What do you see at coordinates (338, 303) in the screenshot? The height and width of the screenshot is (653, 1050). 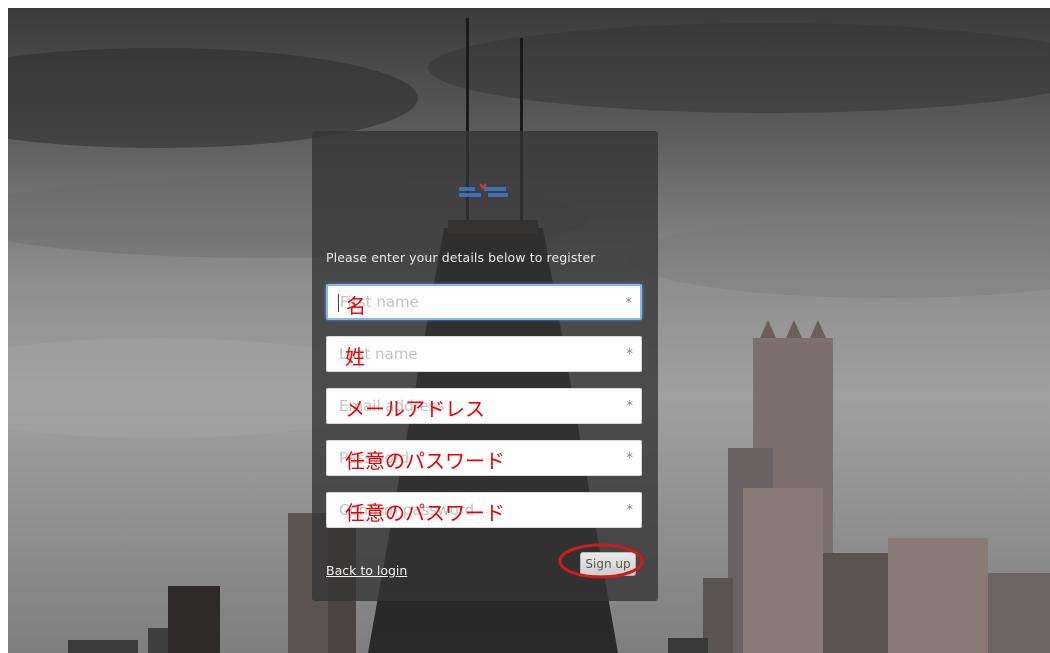 I see `text-cursor` at bounding box center [338, 303].